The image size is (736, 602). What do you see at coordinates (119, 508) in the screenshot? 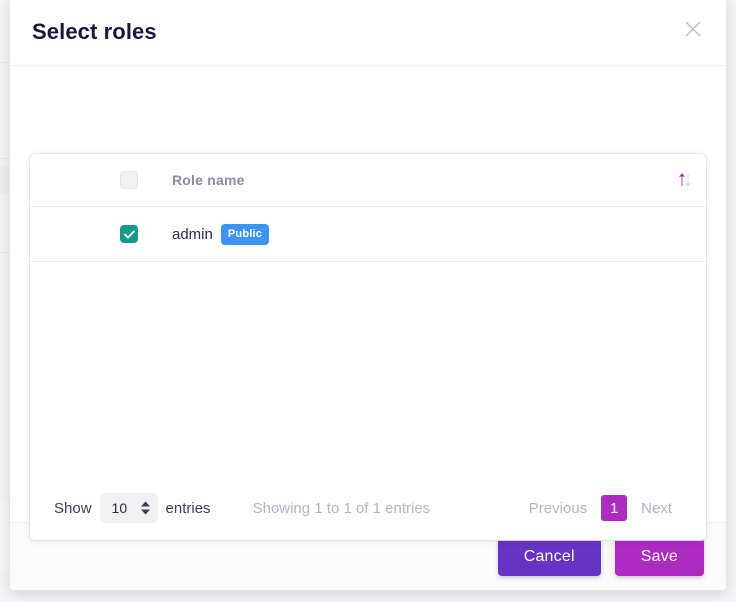
I see `page-length-value: 10` at bounding box center [119, 508].